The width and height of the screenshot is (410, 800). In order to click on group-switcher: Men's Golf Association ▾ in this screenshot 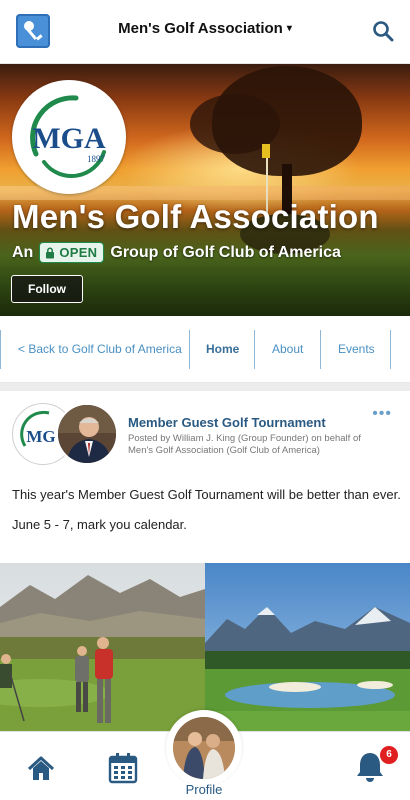, I will do `click(205, 28)`.